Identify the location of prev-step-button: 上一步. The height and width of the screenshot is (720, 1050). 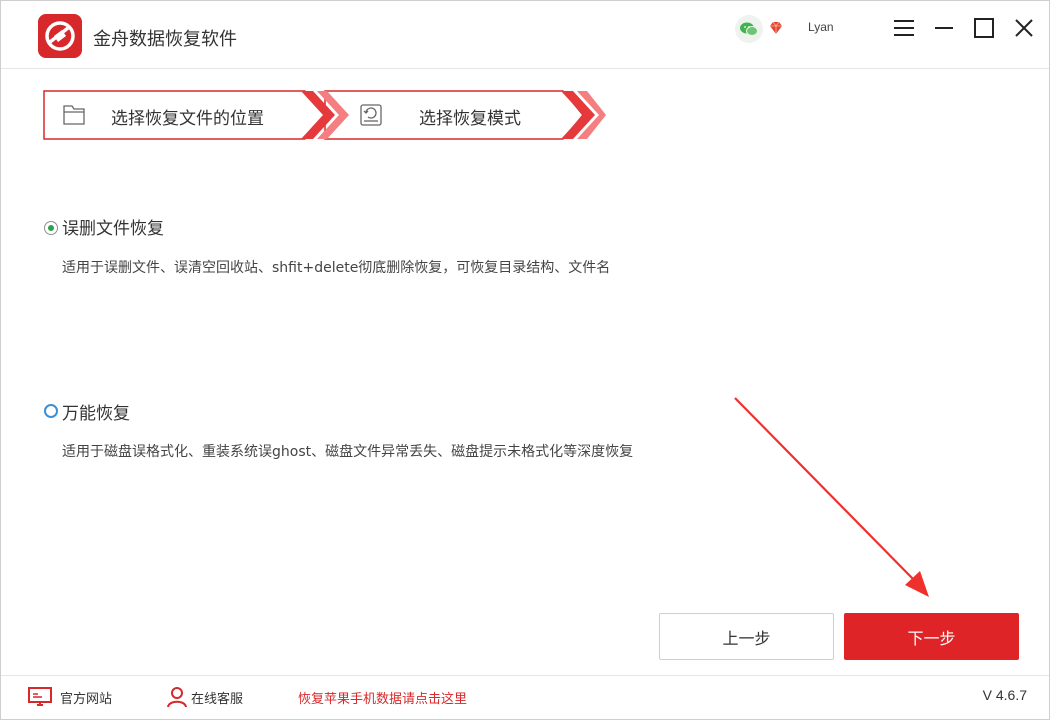
(746, 636).